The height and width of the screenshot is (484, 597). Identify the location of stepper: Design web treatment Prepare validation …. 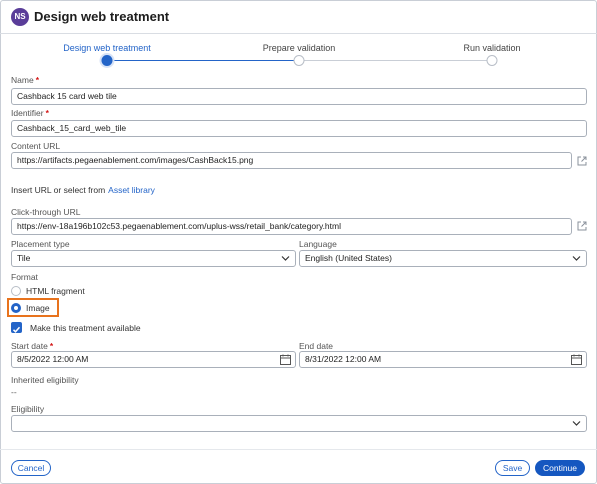
(298, 55).